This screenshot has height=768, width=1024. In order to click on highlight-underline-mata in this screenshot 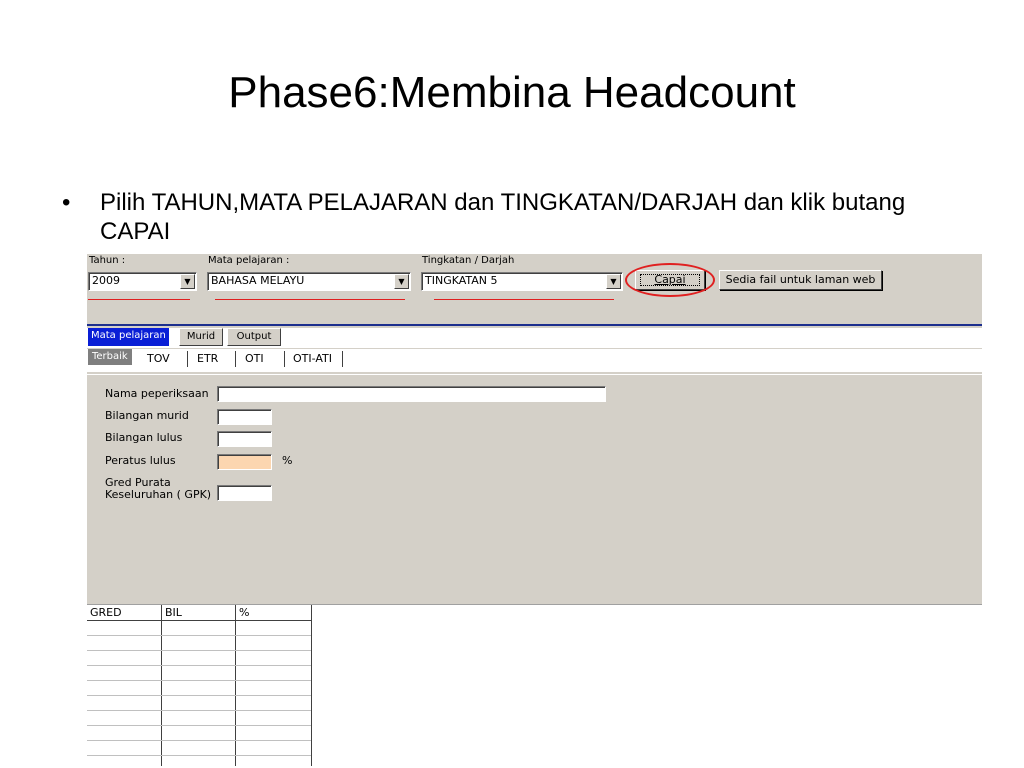, I will do `click(310, 299)`.